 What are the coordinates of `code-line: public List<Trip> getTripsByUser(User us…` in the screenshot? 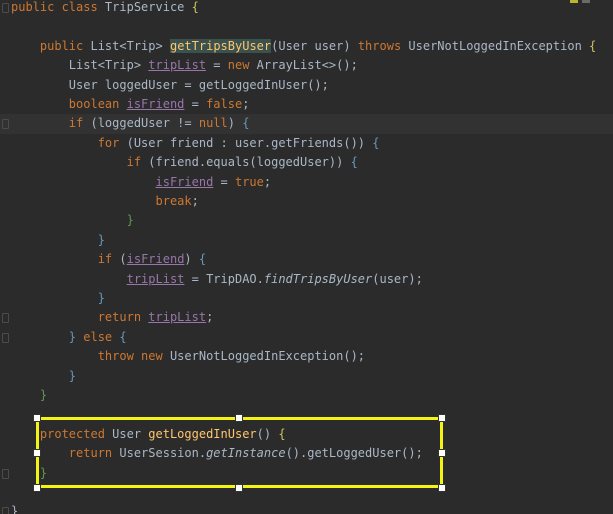 It's located at (306, 46).